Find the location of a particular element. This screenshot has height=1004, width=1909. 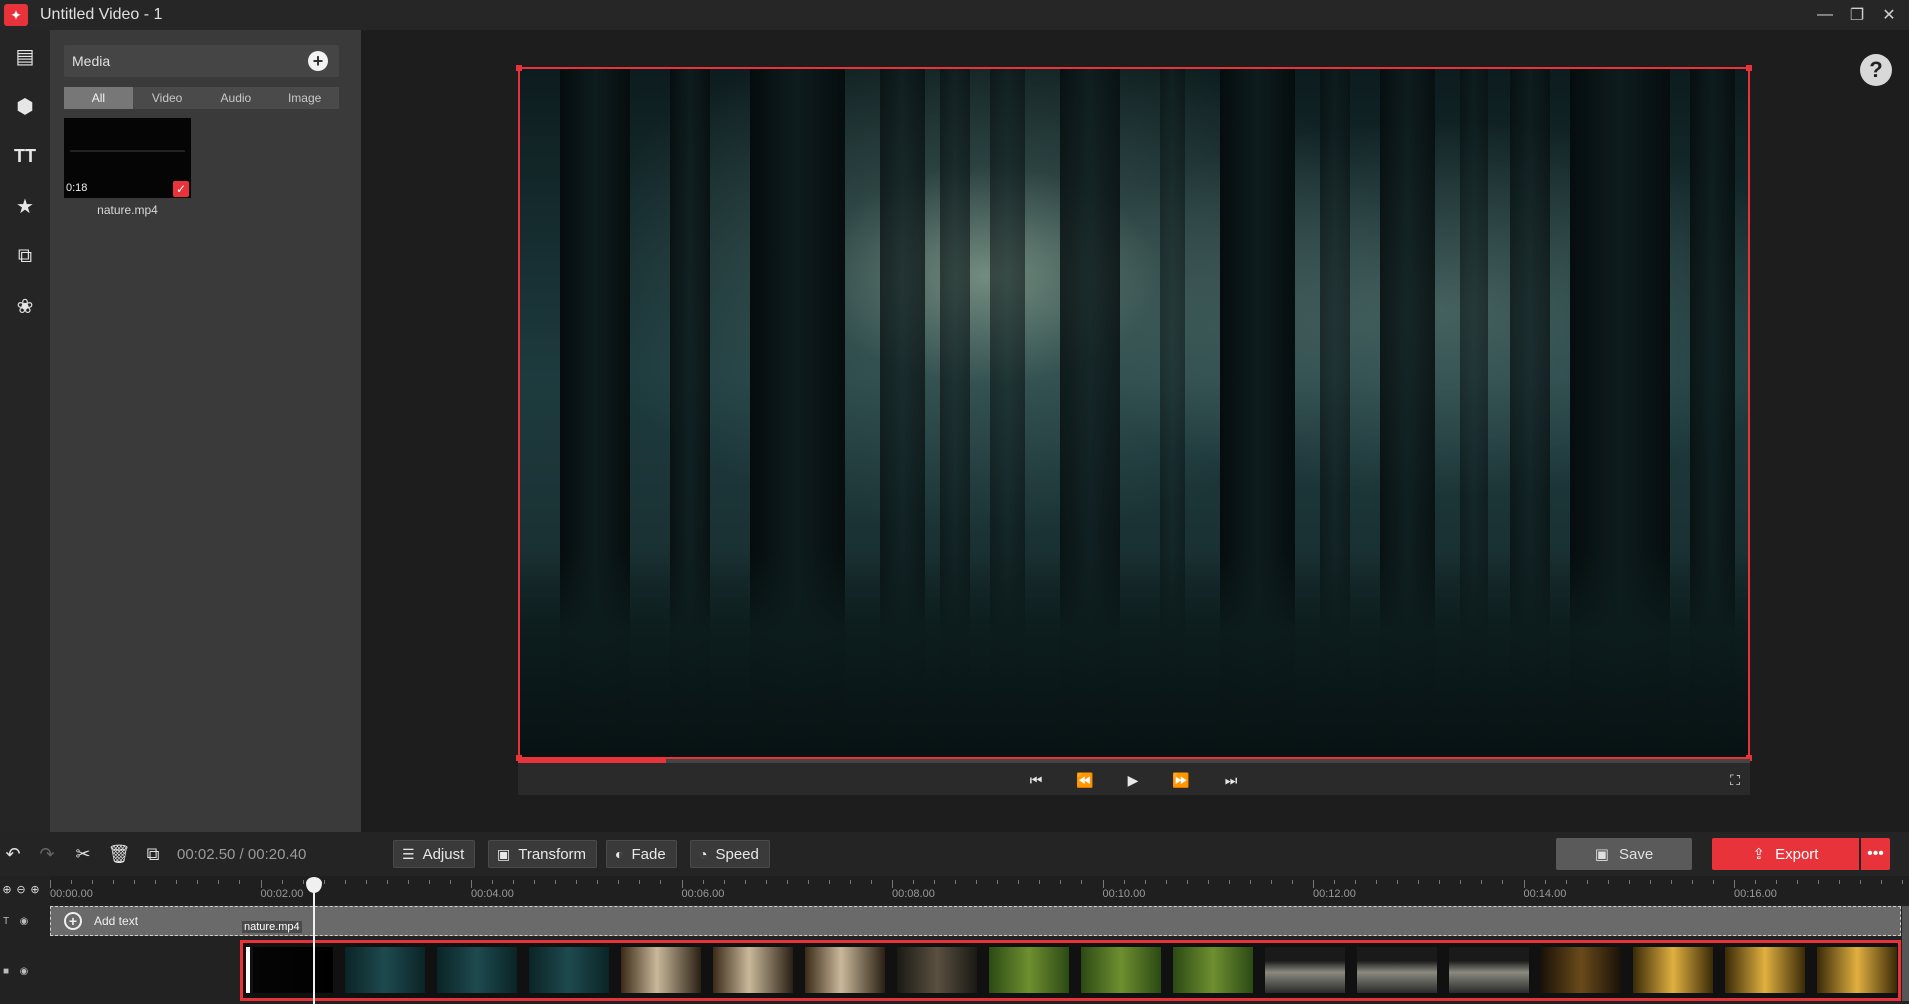

tab-video: Video is located at coordinates (167, 98).